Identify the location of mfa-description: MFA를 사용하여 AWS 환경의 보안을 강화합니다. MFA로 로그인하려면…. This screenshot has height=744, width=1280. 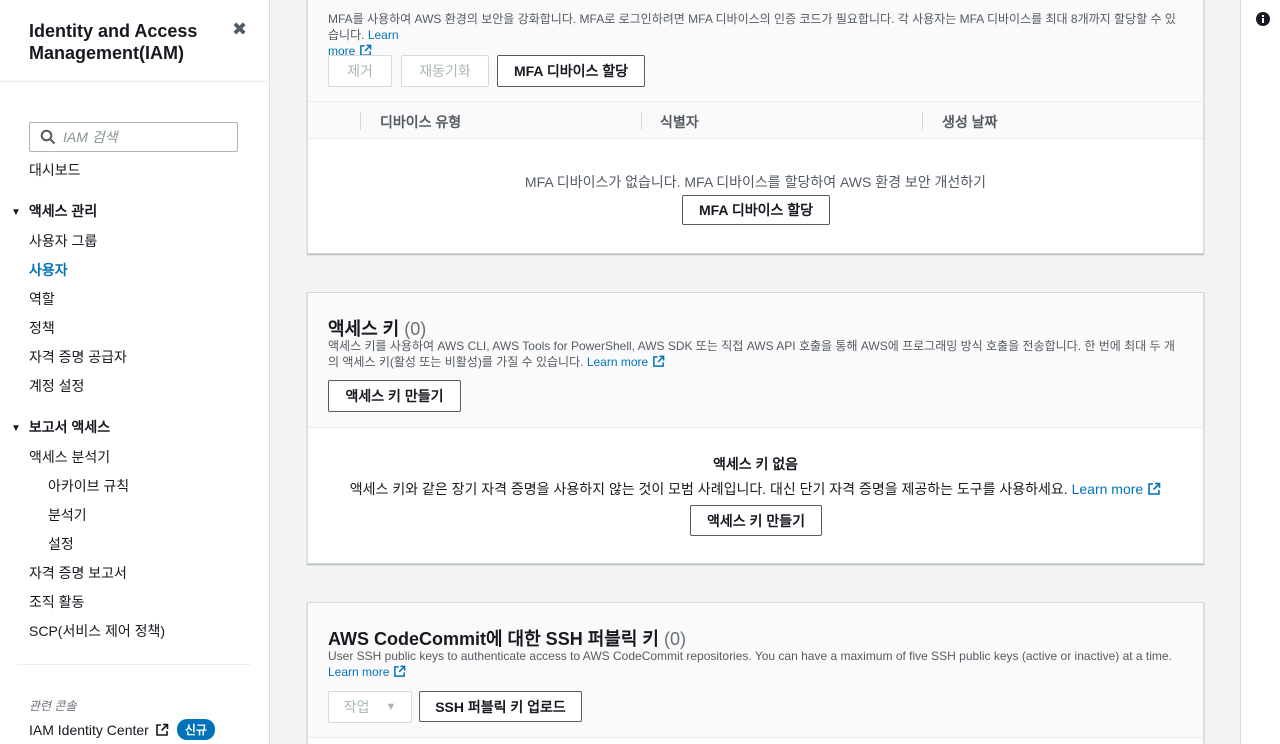
(752, 35).